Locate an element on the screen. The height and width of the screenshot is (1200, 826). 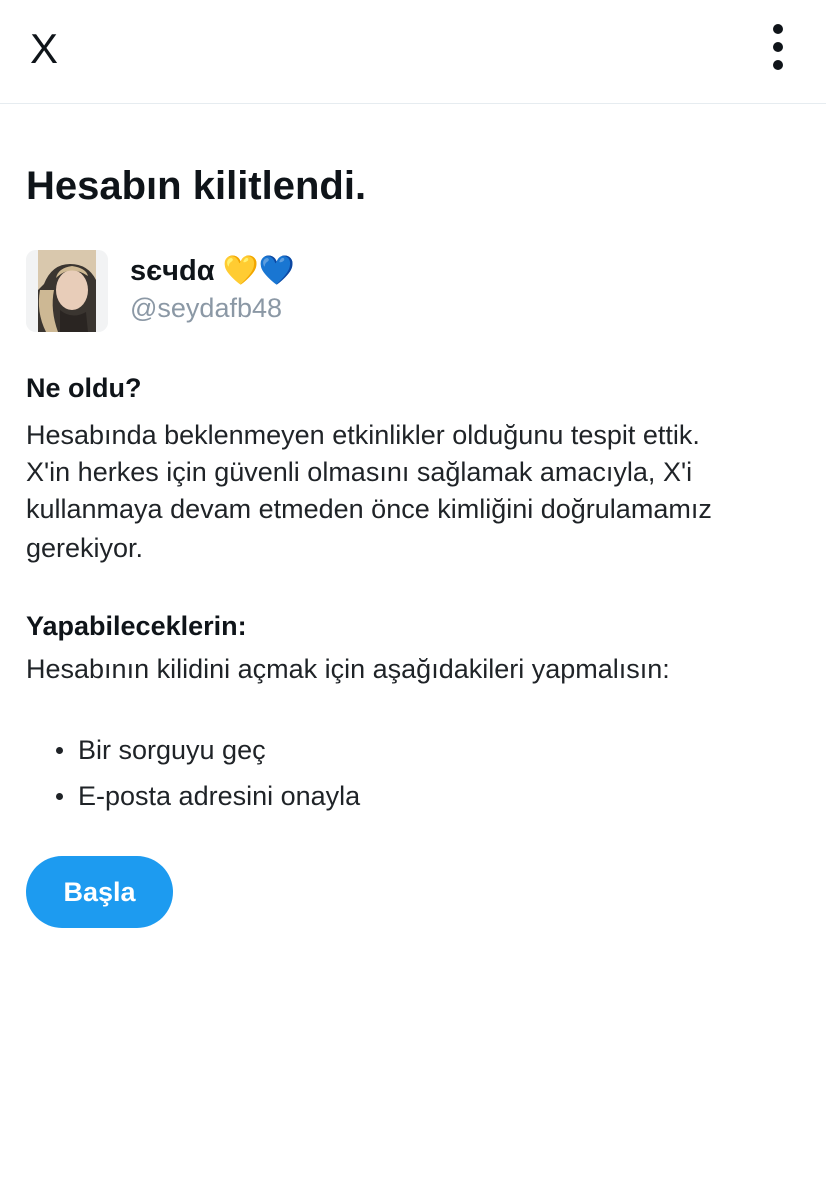
page-title: Hesabın kilitlendi. is located at coordinates (196, 186).